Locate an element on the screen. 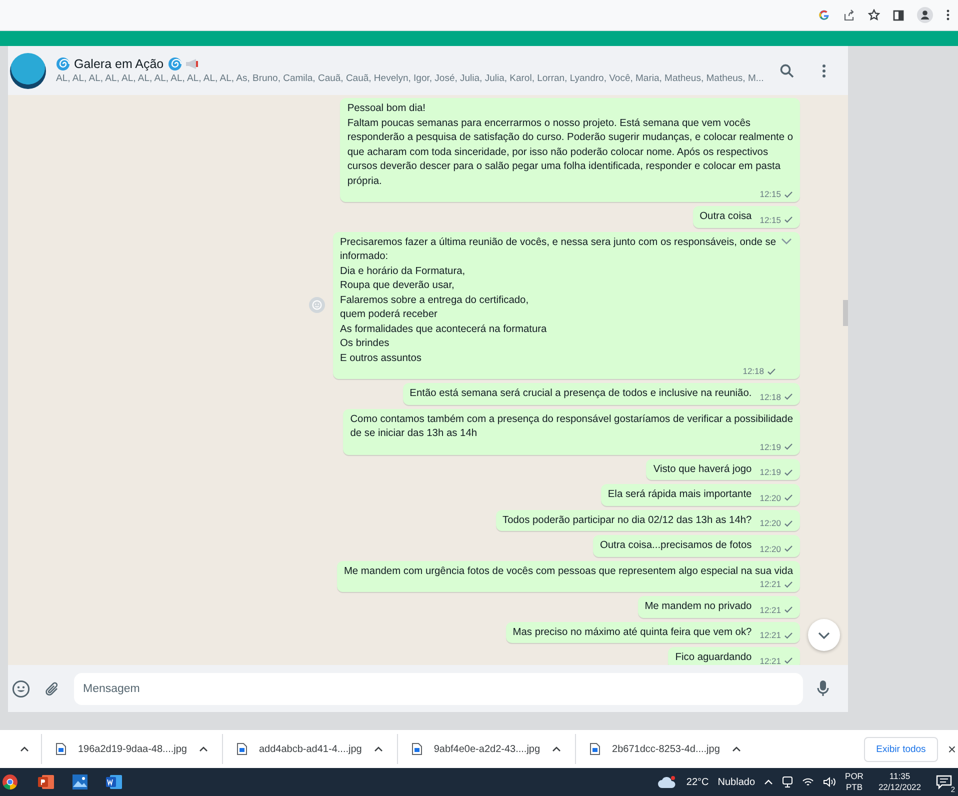  temperature-label: 22°C is located at coordinates (697, 782).